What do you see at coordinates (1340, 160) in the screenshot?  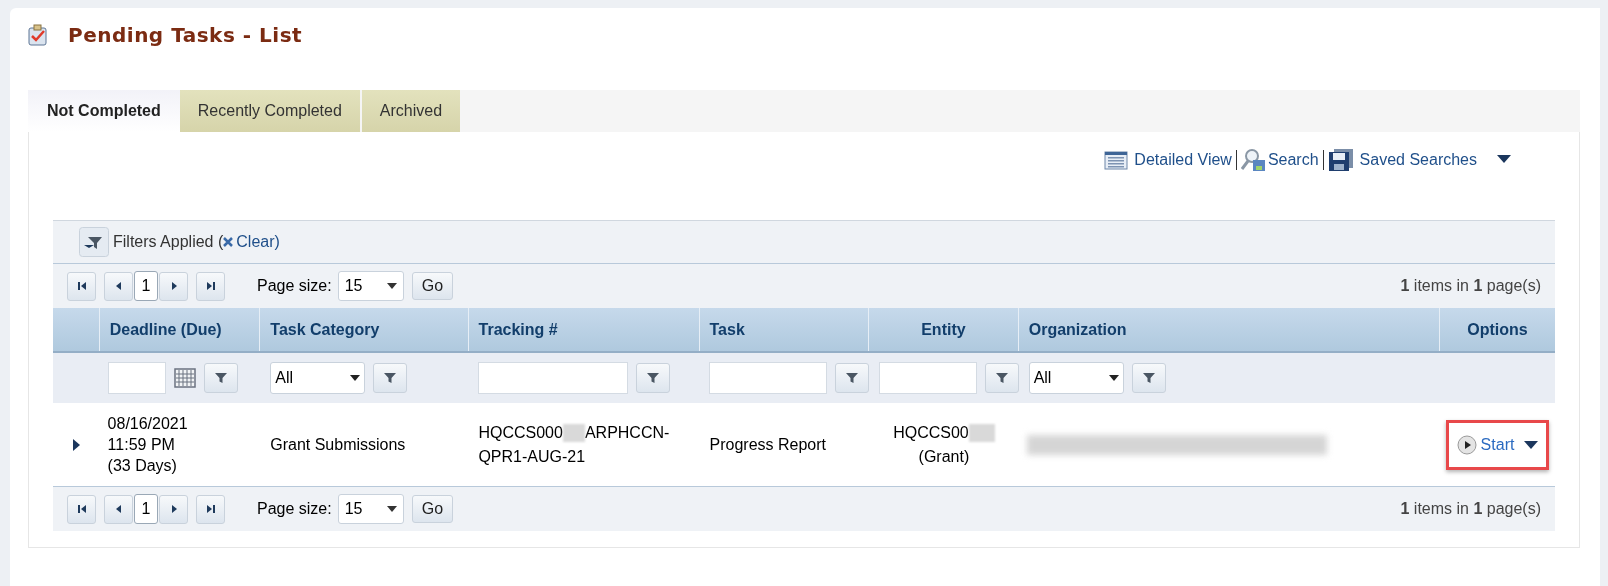 I see `floppy-disk-icon` at bounding box center [1340, 160].